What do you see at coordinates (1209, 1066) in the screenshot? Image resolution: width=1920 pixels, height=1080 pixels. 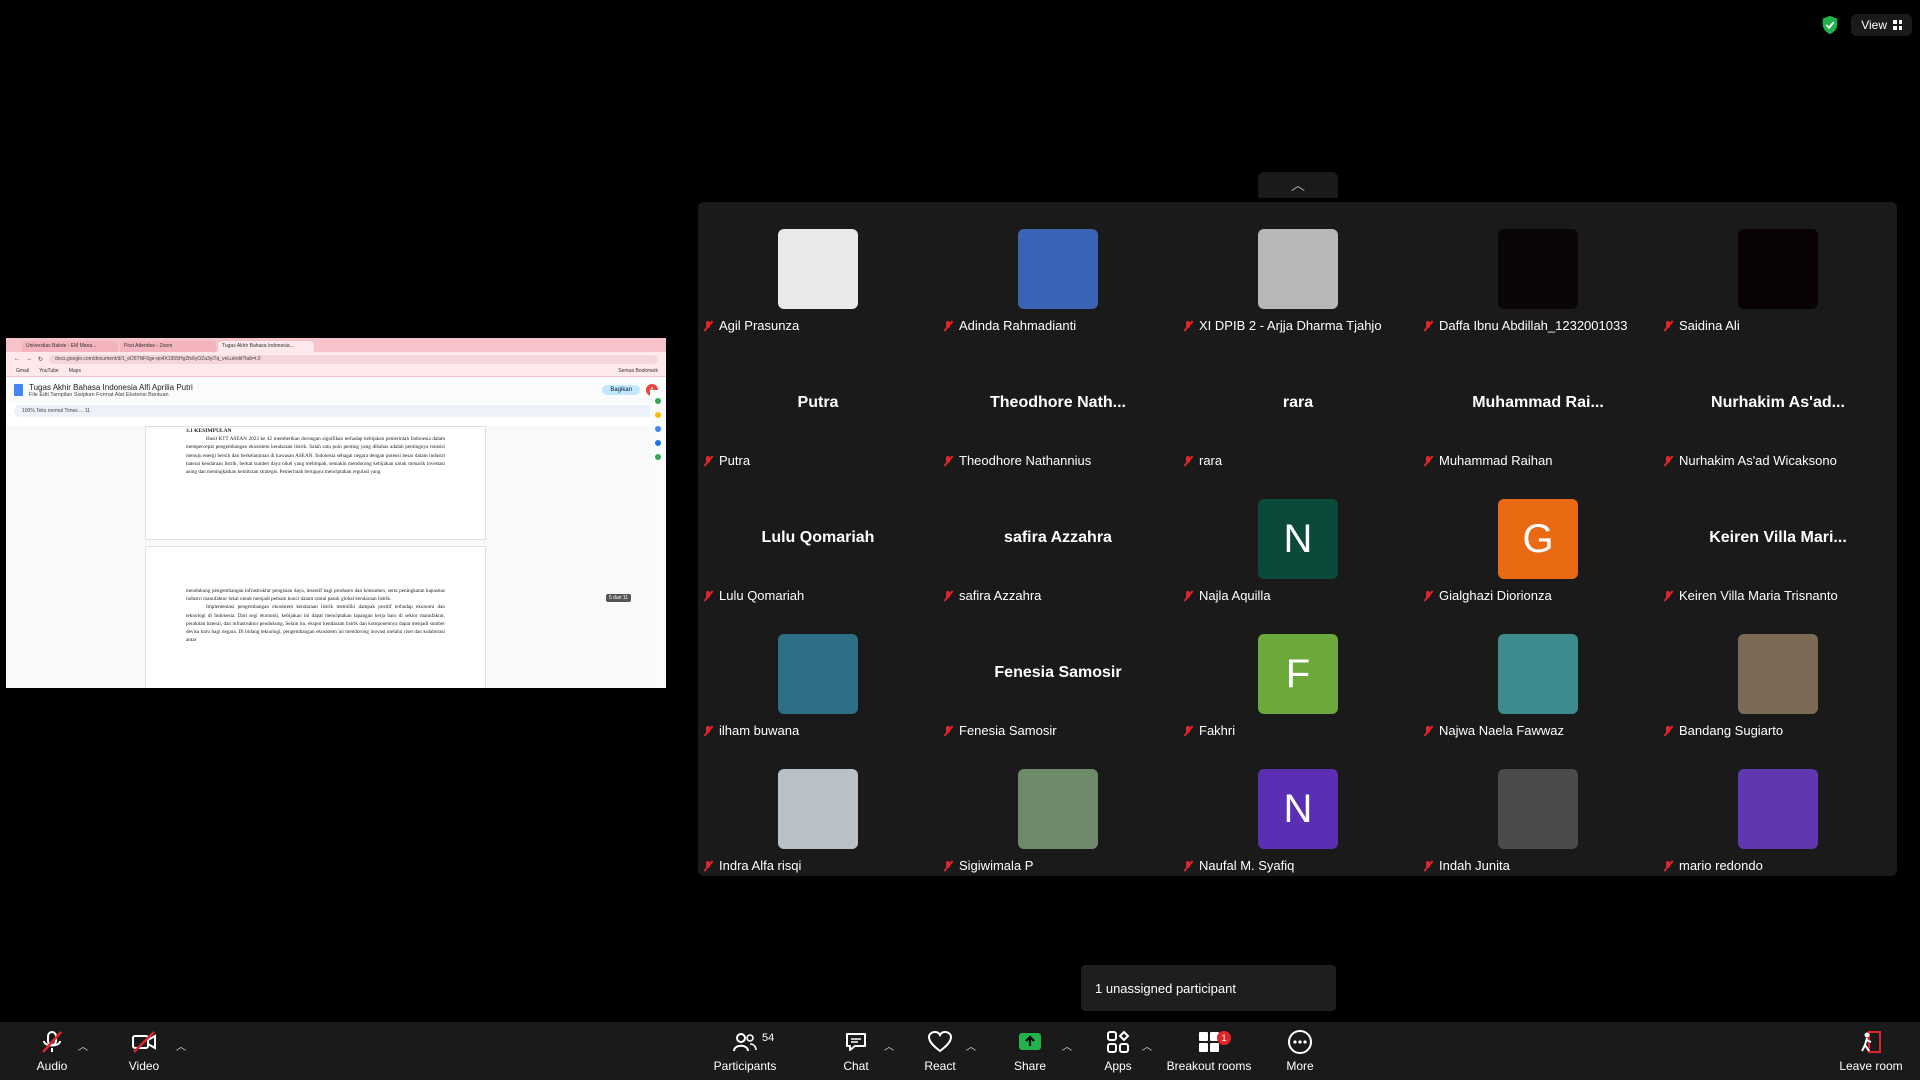 I see `breakout-label: Breakout rooms` at bounding box center [1209, 1066].